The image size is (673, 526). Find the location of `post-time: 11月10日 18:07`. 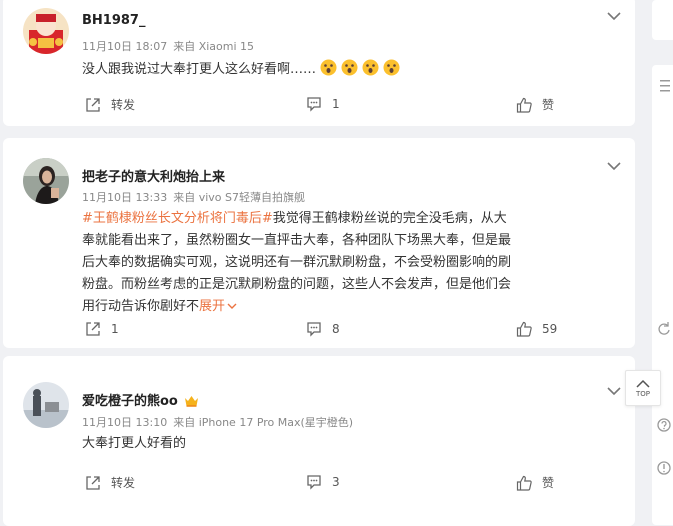

post-time: 11月10日 18:07 is located at coordinates (124, 46).